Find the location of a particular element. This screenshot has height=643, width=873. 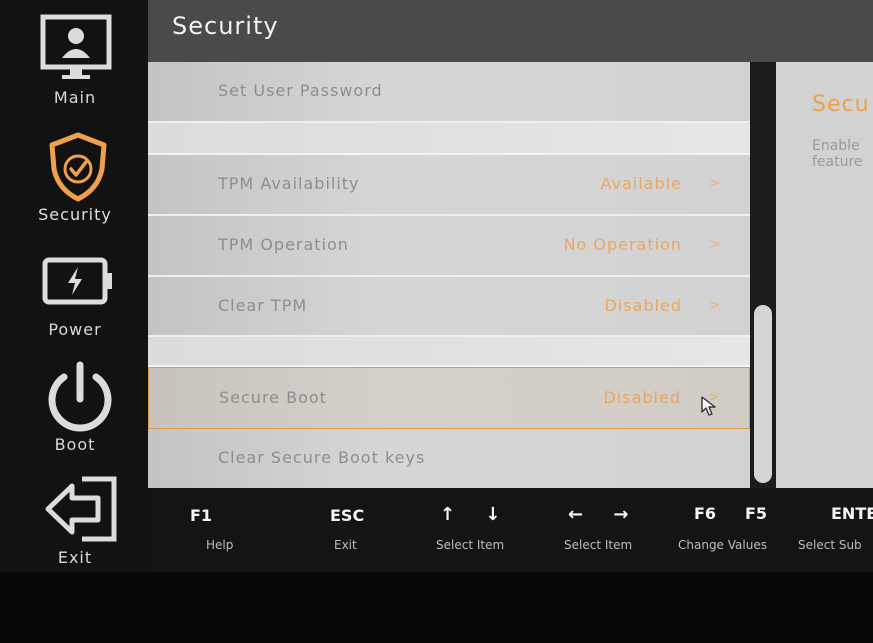

setting-value: Available is located at coordinates (641, 183).